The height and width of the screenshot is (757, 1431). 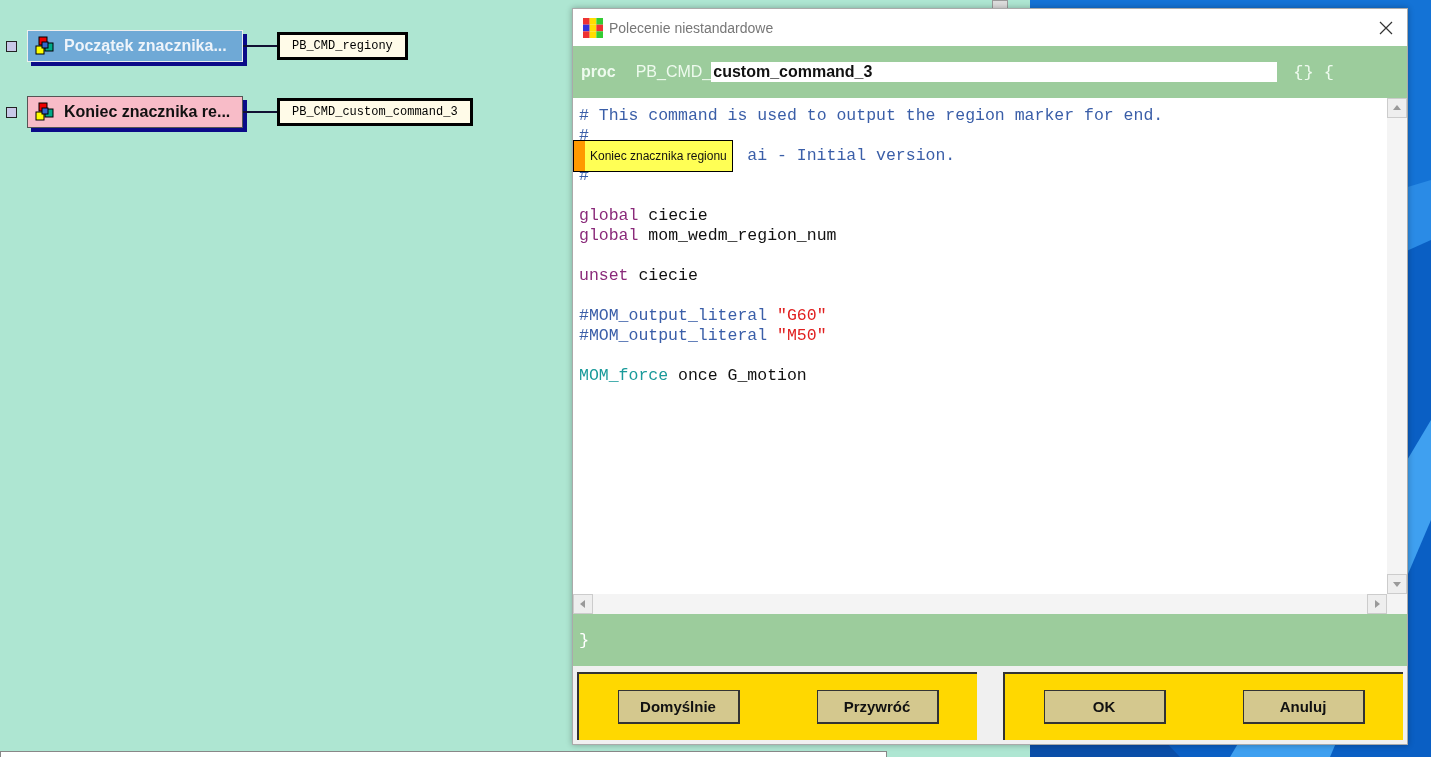 I want to click on dialog-button: Przywróć, so click(x=877, y=707).